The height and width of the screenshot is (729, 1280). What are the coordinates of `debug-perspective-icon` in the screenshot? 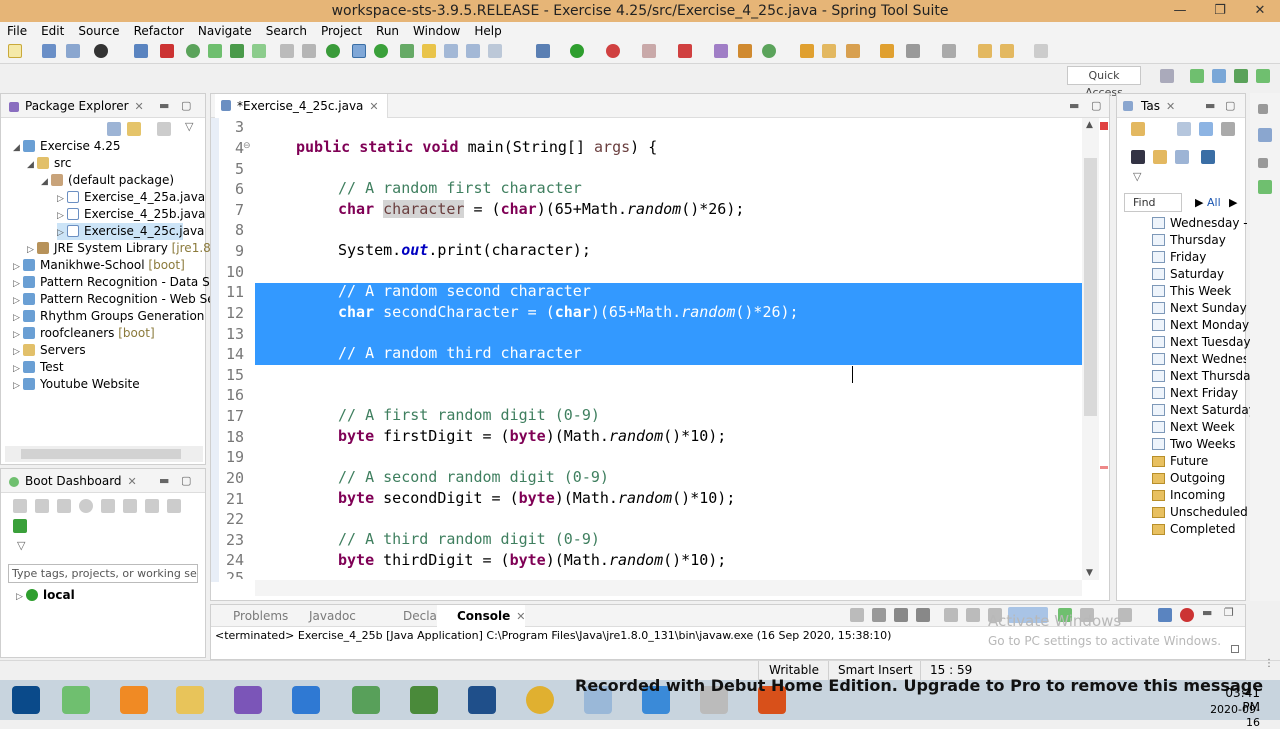 It's located at (1241, 76).